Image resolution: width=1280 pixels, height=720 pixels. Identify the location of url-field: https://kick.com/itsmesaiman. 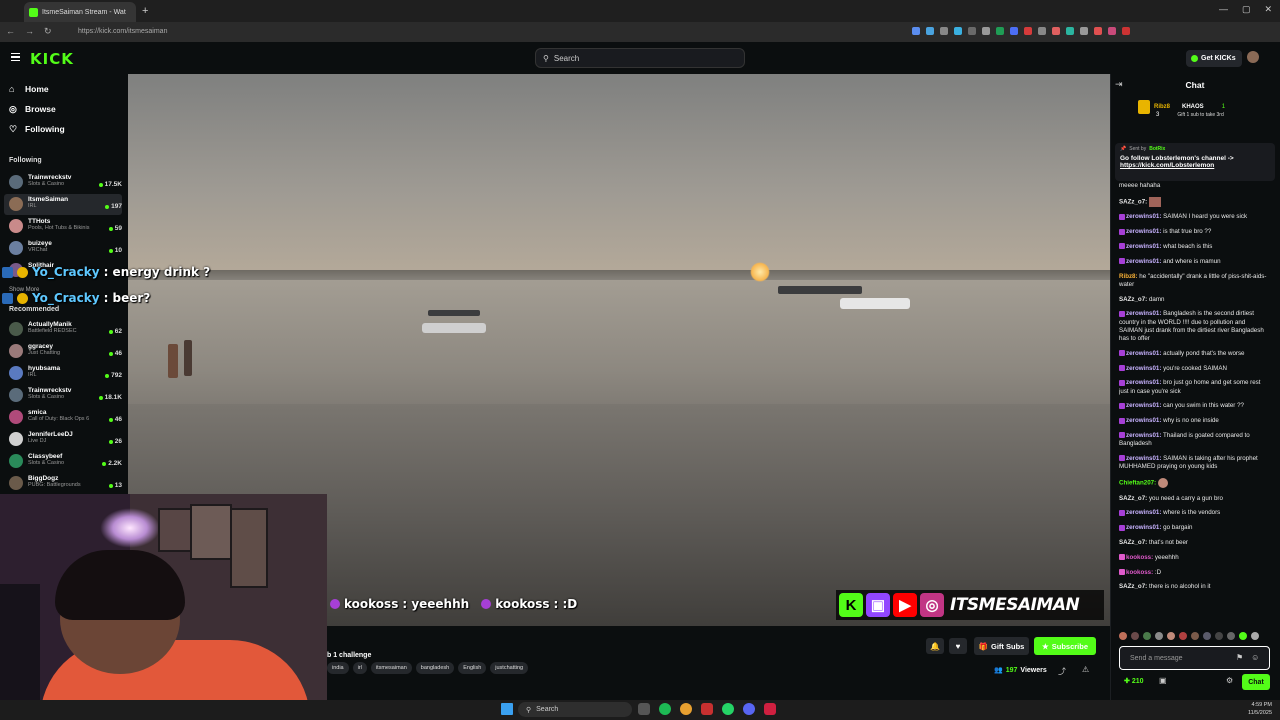
(480, 32).